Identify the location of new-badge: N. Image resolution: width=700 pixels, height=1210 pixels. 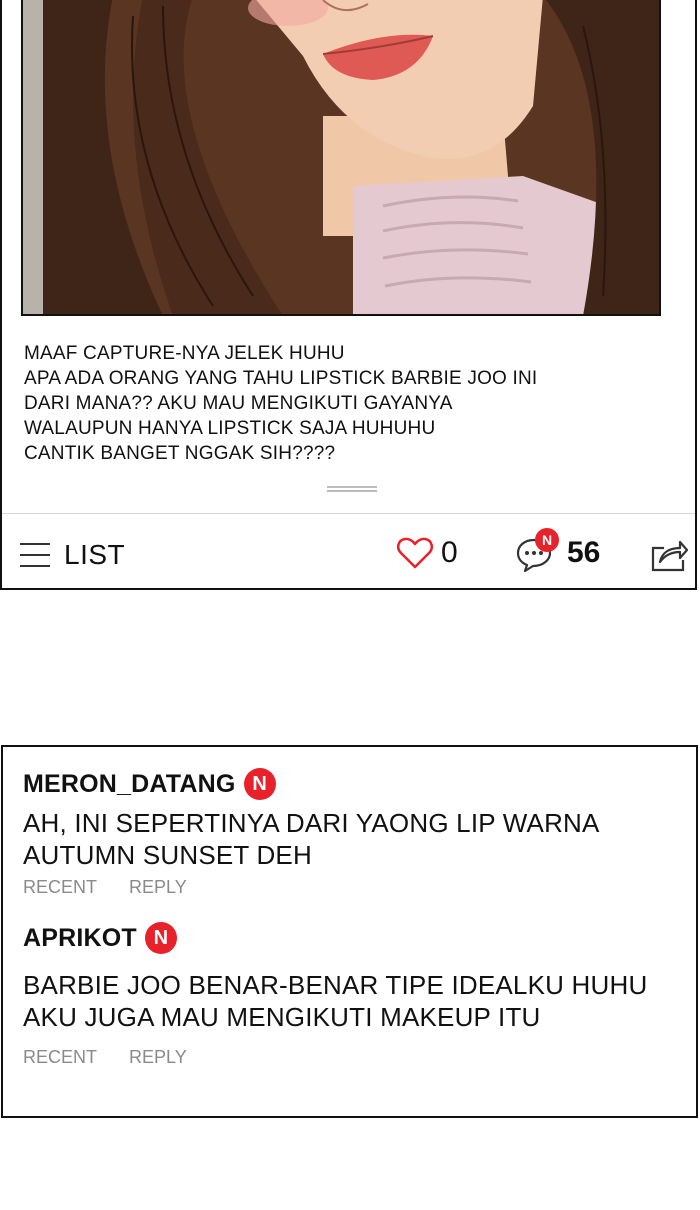
(547, 540).